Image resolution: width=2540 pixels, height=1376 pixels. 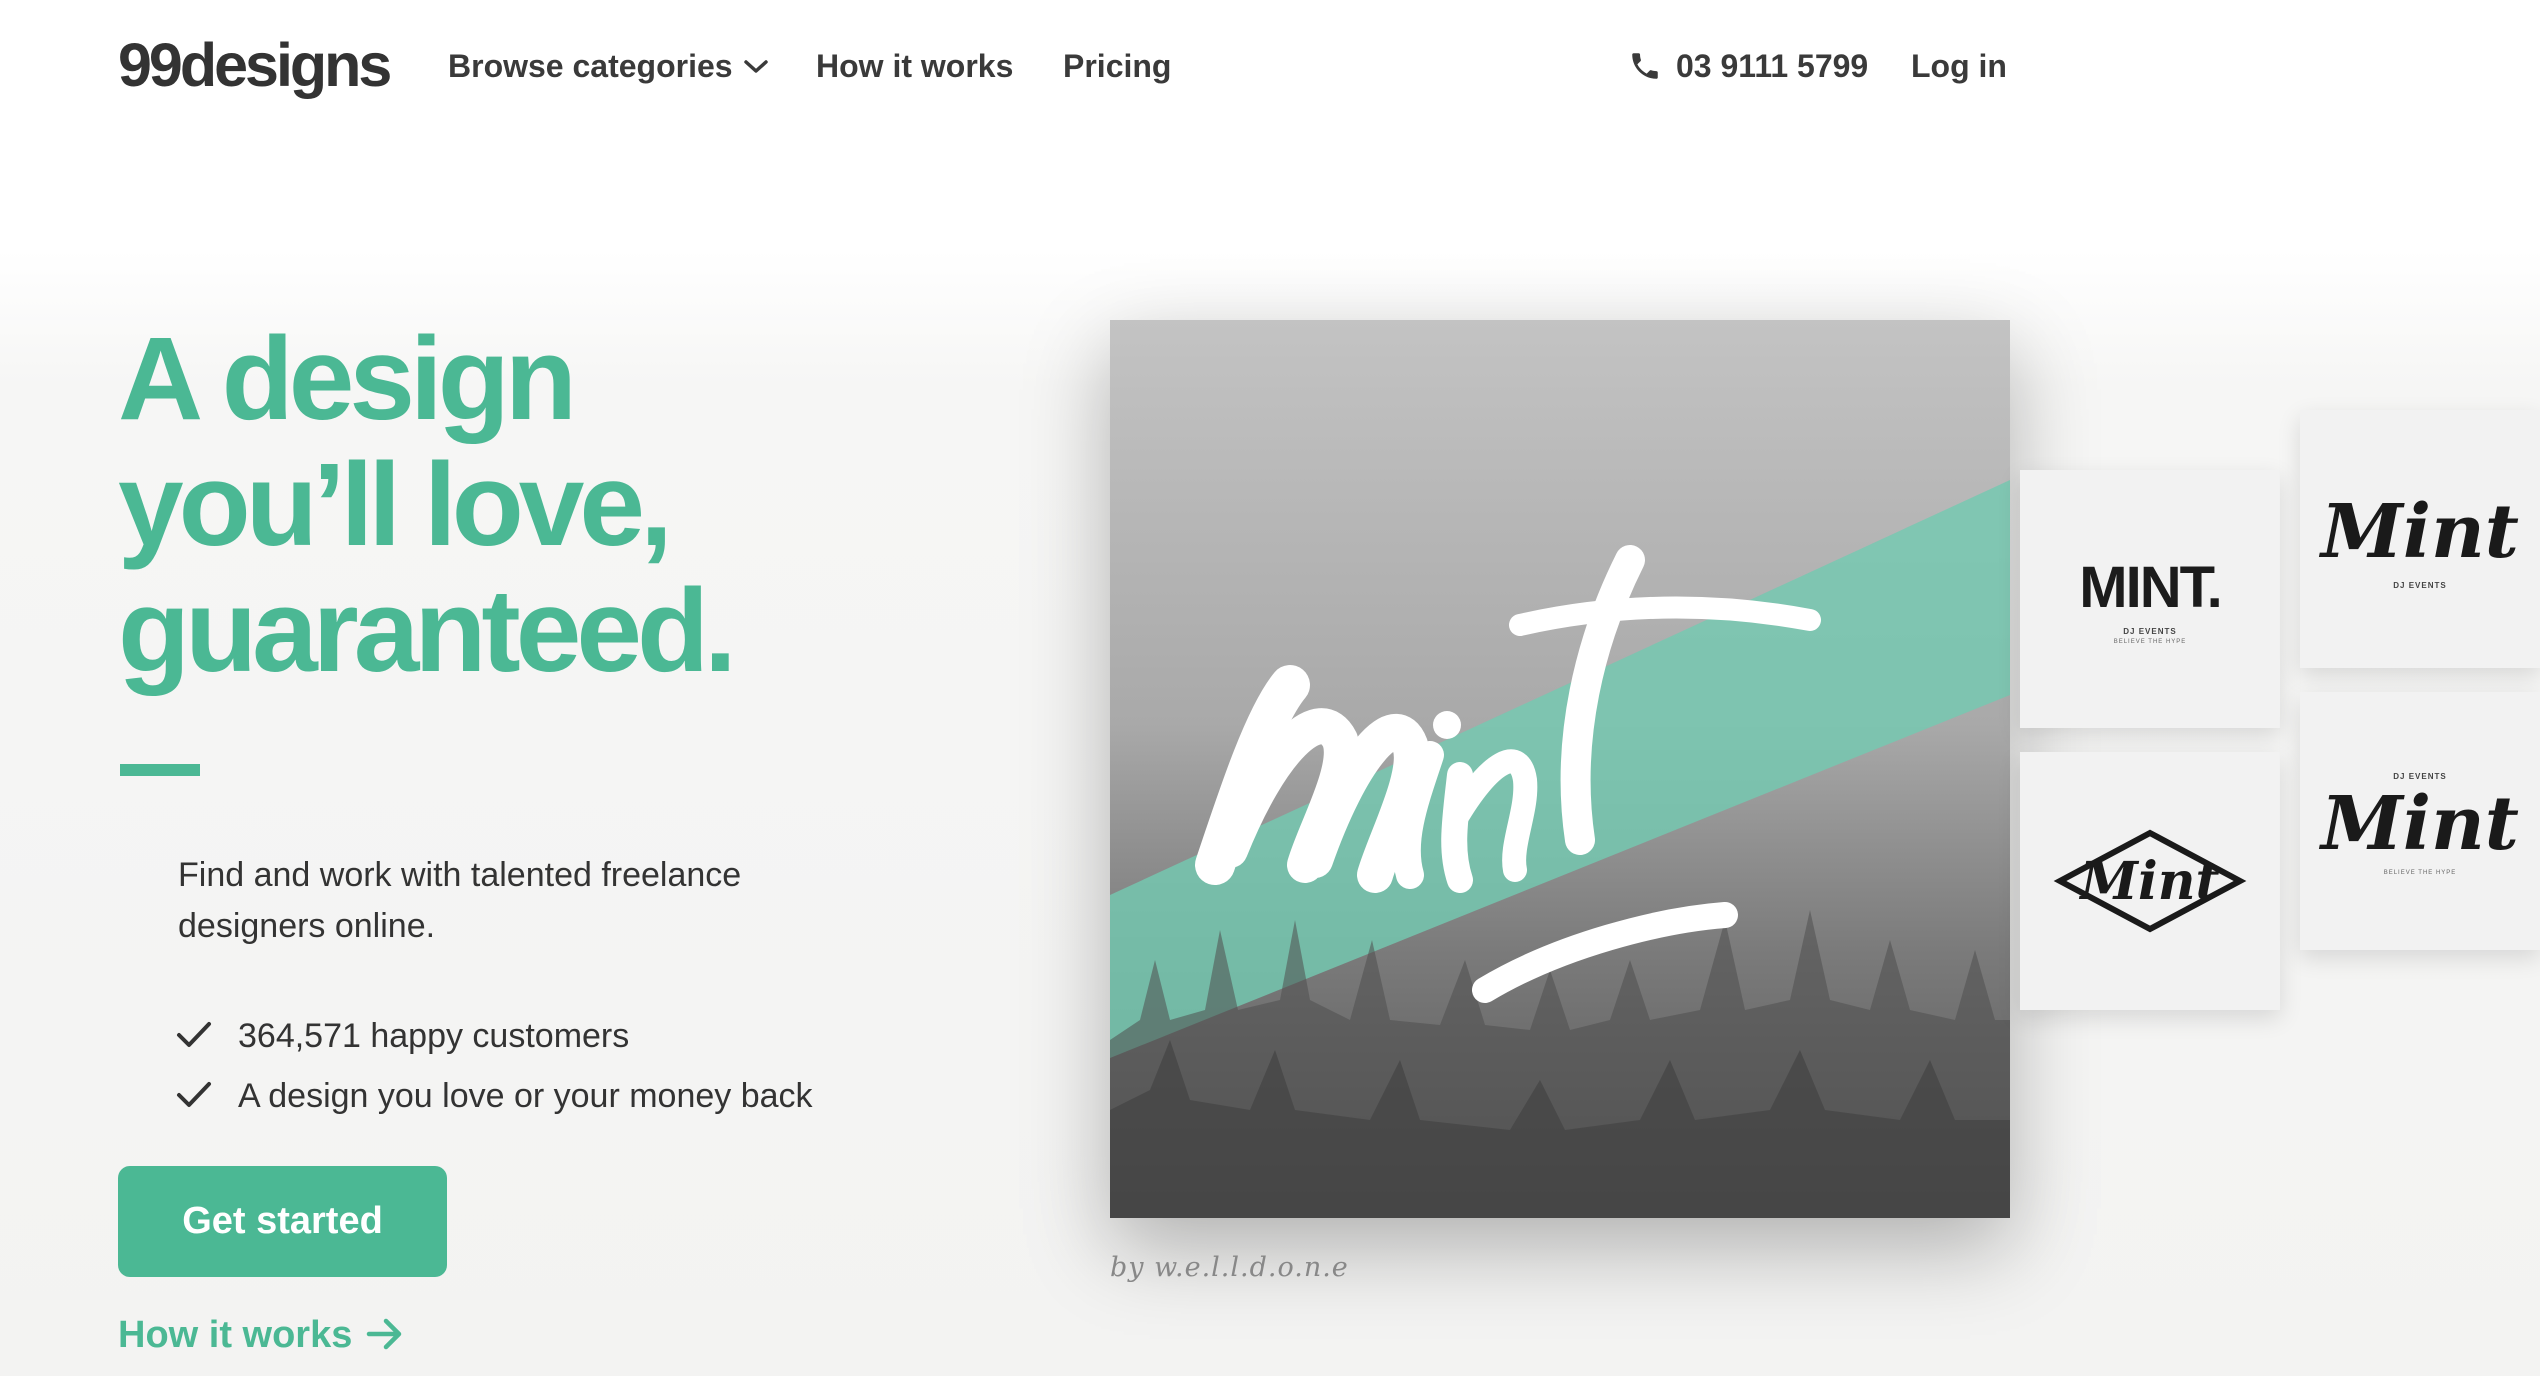 I want to click on chevron-down-icon, so click(x=751, y=66).